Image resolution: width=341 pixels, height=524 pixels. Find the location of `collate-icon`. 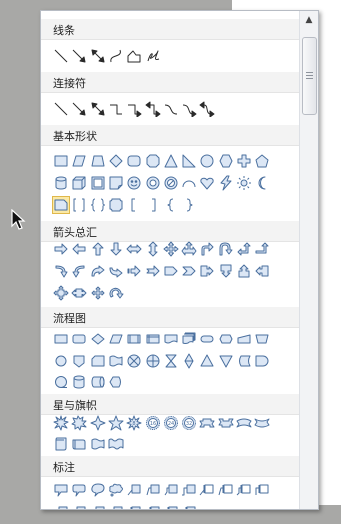

collate-icon is located at coordinates (171, 361).